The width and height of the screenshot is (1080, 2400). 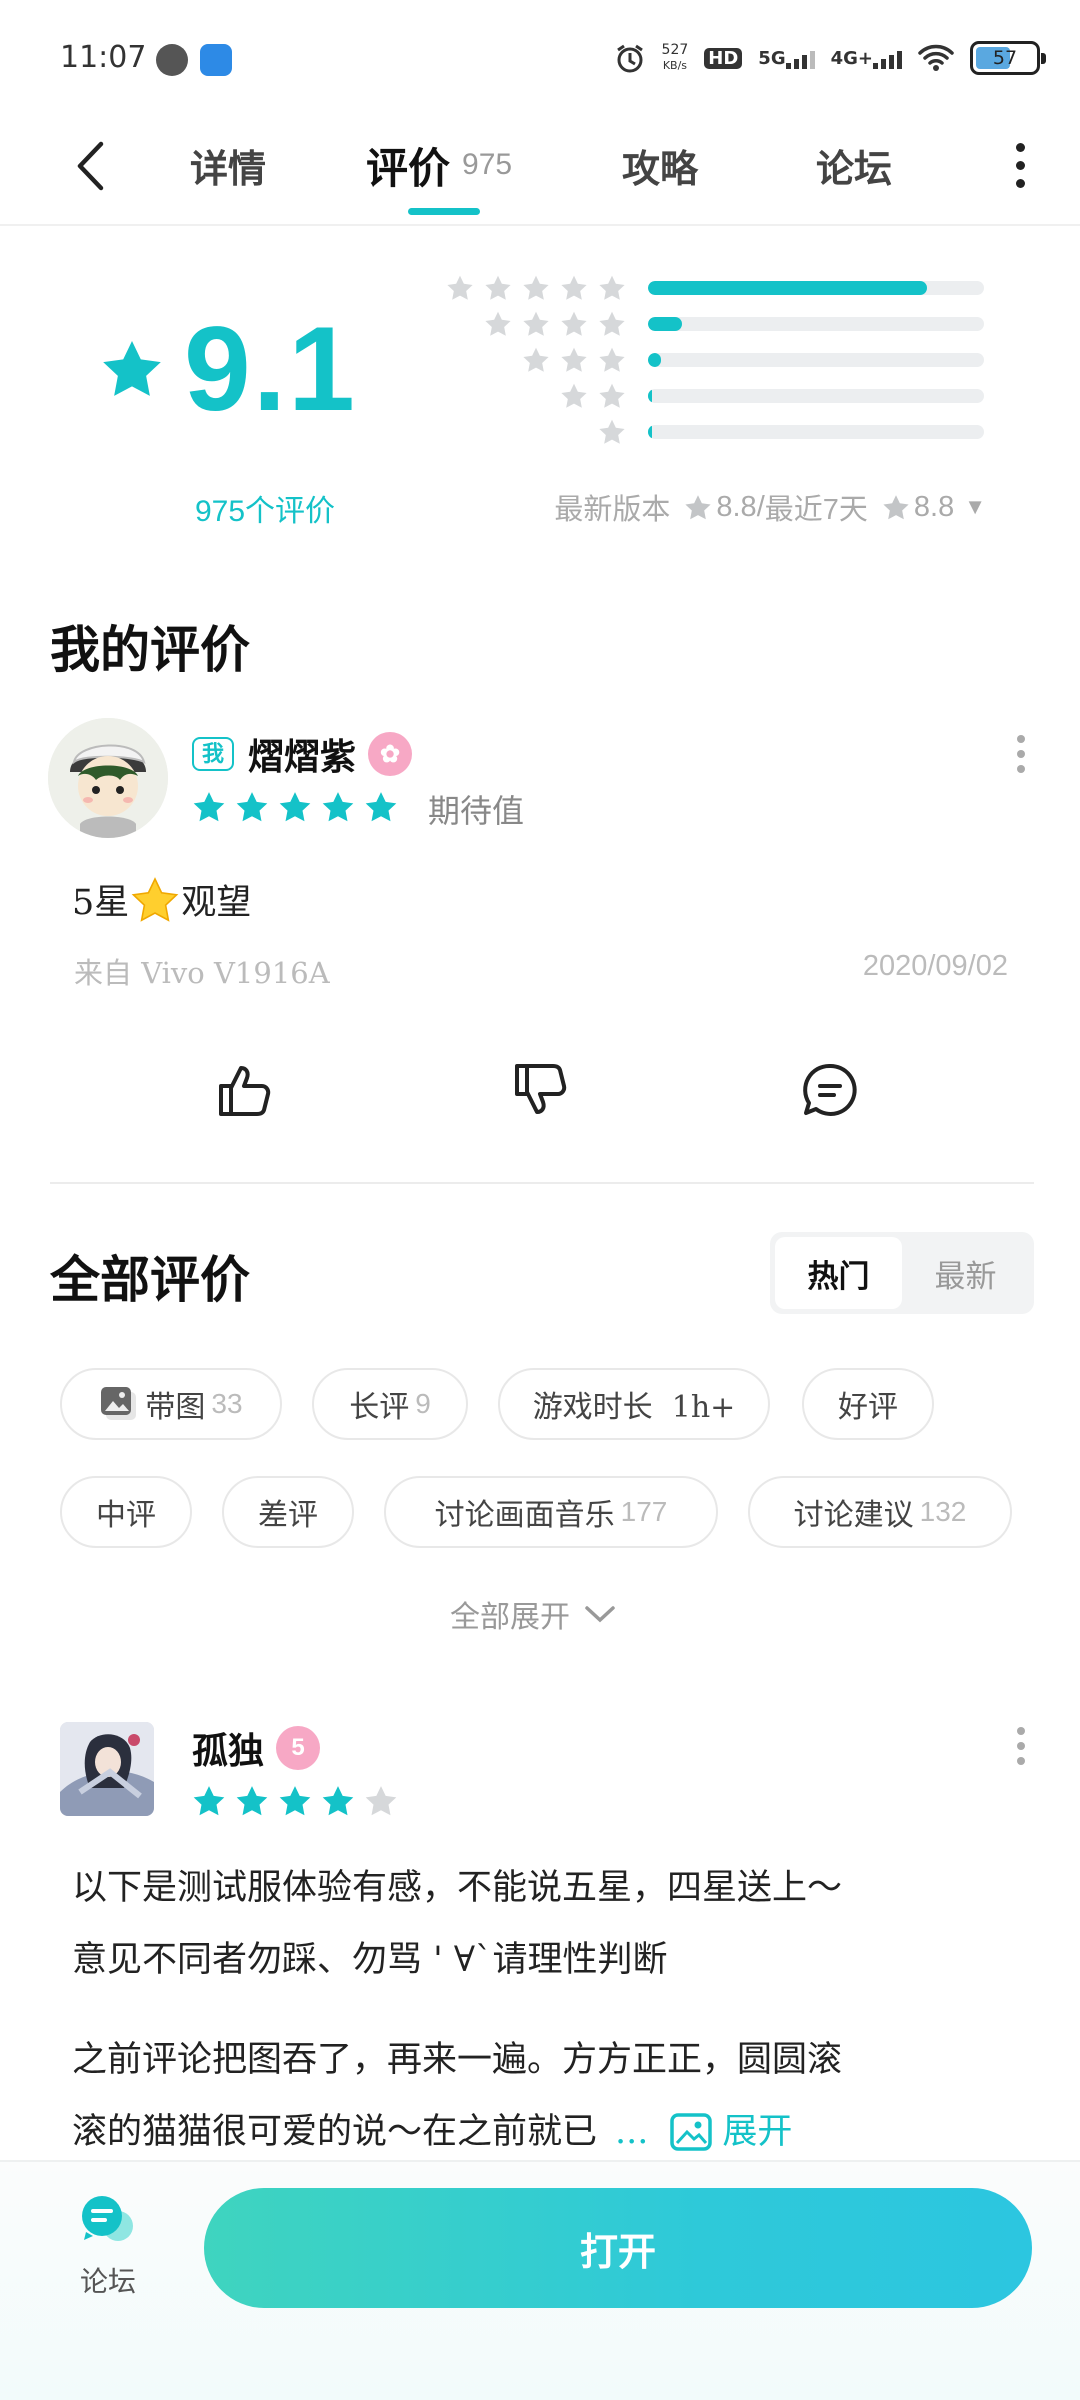 What do you see at coordinates (1020, 165) in the screenshot?
I see `more-options-button` at bounding box center [1020, 165].